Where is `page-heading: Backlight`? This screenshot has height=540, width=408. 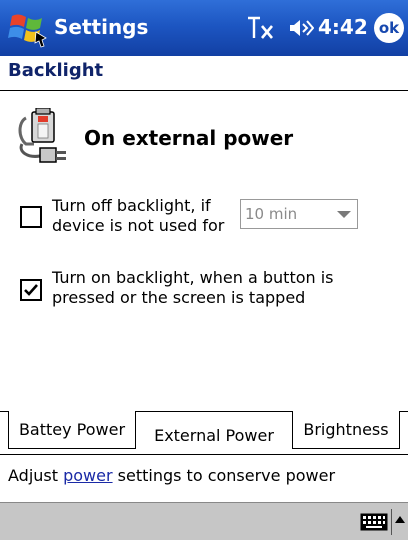 page-heading: Backlight is located at coordinates (56, 70).